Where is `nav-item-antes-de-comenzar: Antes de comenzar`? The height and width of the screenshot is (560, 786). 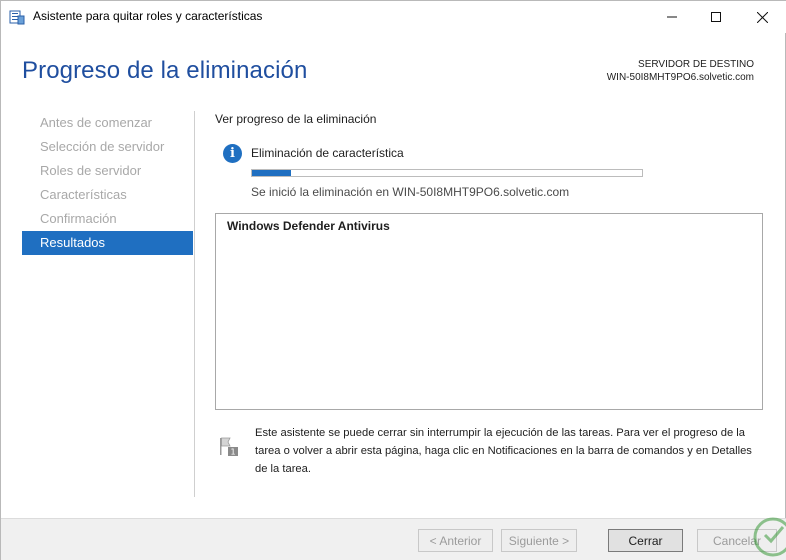 nav-item-antes-de-comenzar: Antes de comenzar is located at coordinates (96, 122).